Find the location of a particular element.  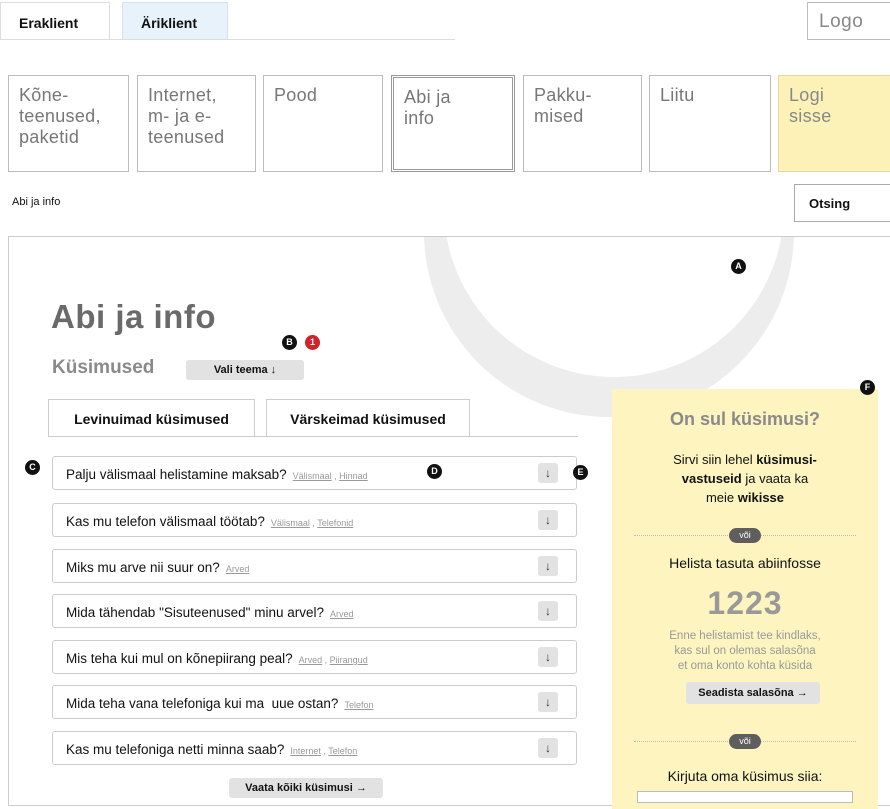

question-input is located at coordinates (745, 797).